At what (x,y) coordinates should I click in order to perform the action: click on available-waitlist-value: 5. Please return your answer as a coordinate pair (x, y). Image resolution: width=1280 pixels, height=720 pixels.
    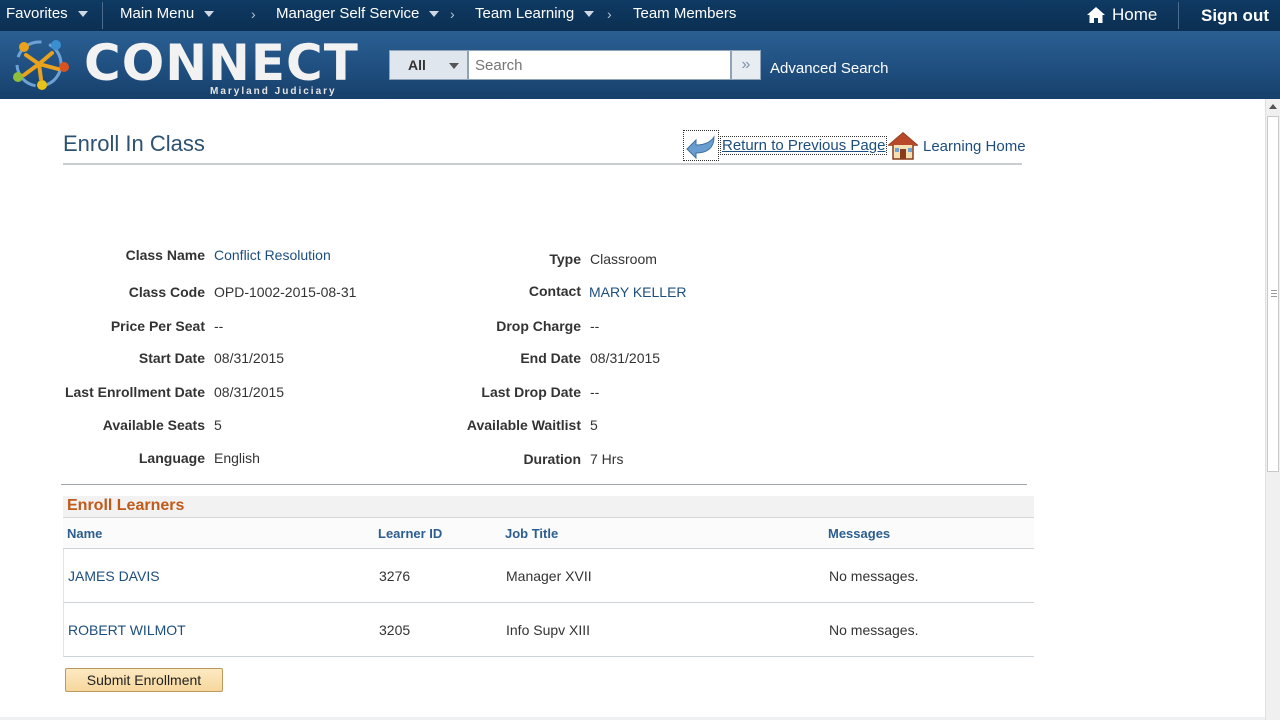
    Looking at the image, I should click on (594, 425).